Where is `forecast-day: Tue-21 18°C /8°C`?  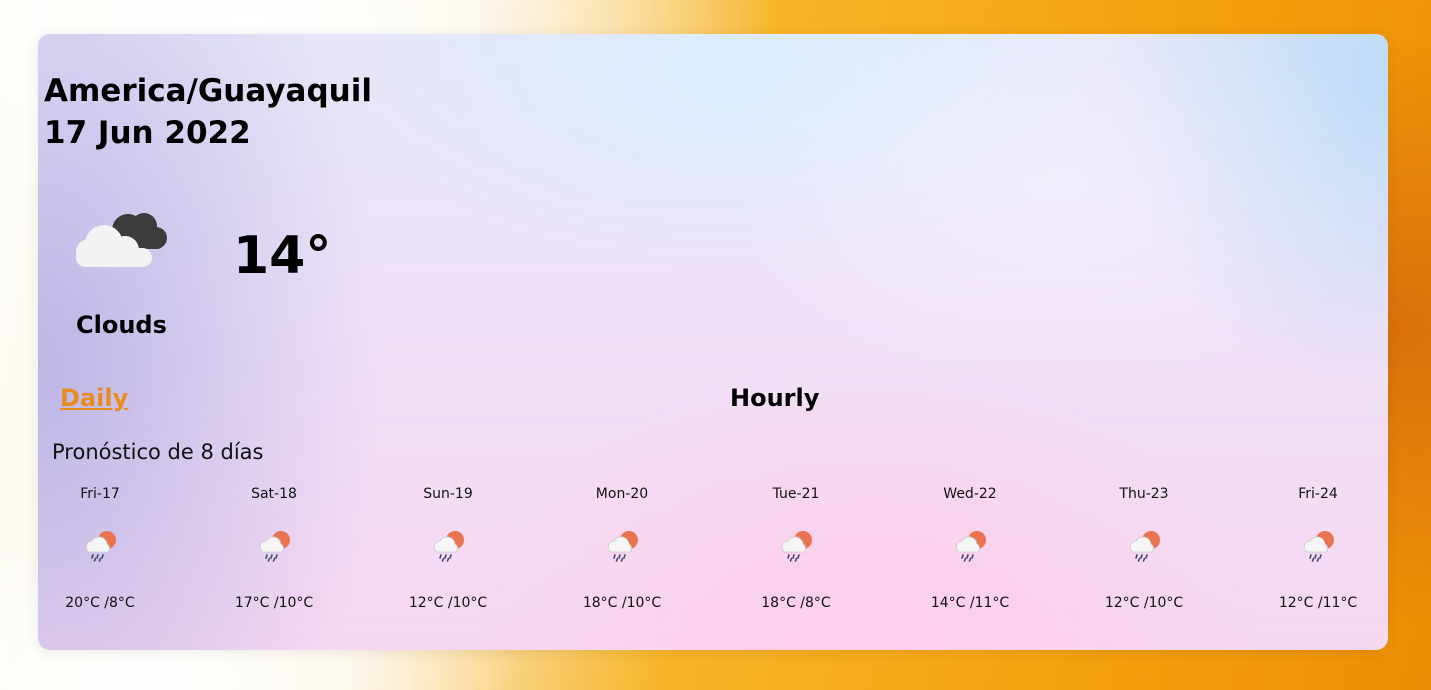 forecast-day: Tue-21 18°C /8°C is located at coordinates (796, 554).